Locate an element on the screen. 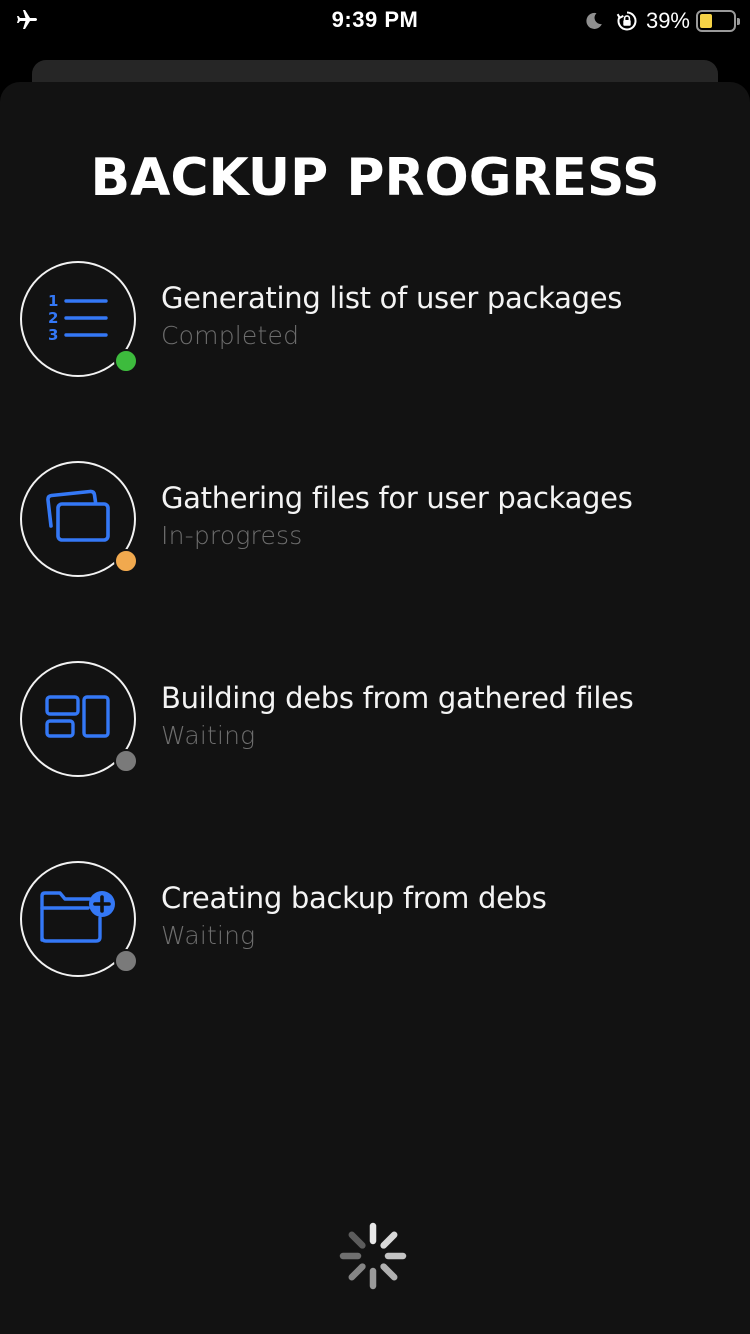 The height and width of the screenshot is (1334, 750). step-status: Completed is located at coordinates (230, 335).